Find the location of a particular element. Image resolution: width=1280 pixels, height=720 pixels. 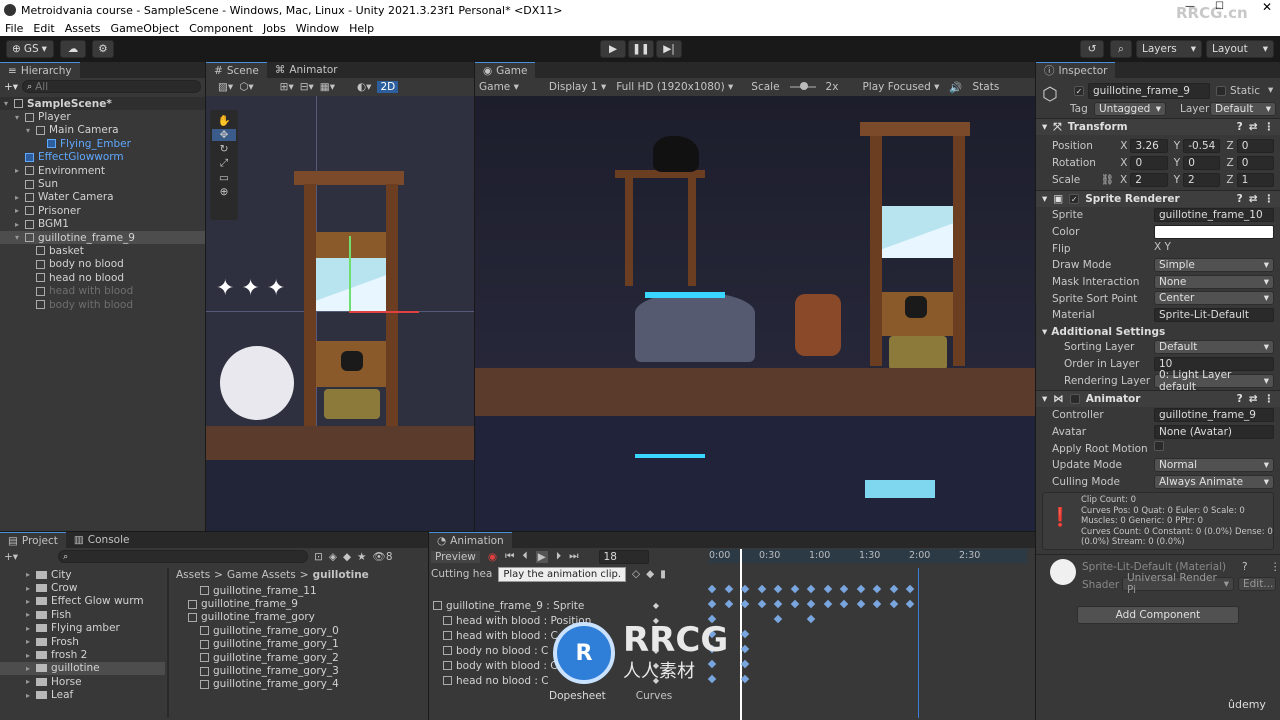

prev-keyframe-button: ⏴ is located at coordinates (525, 556).